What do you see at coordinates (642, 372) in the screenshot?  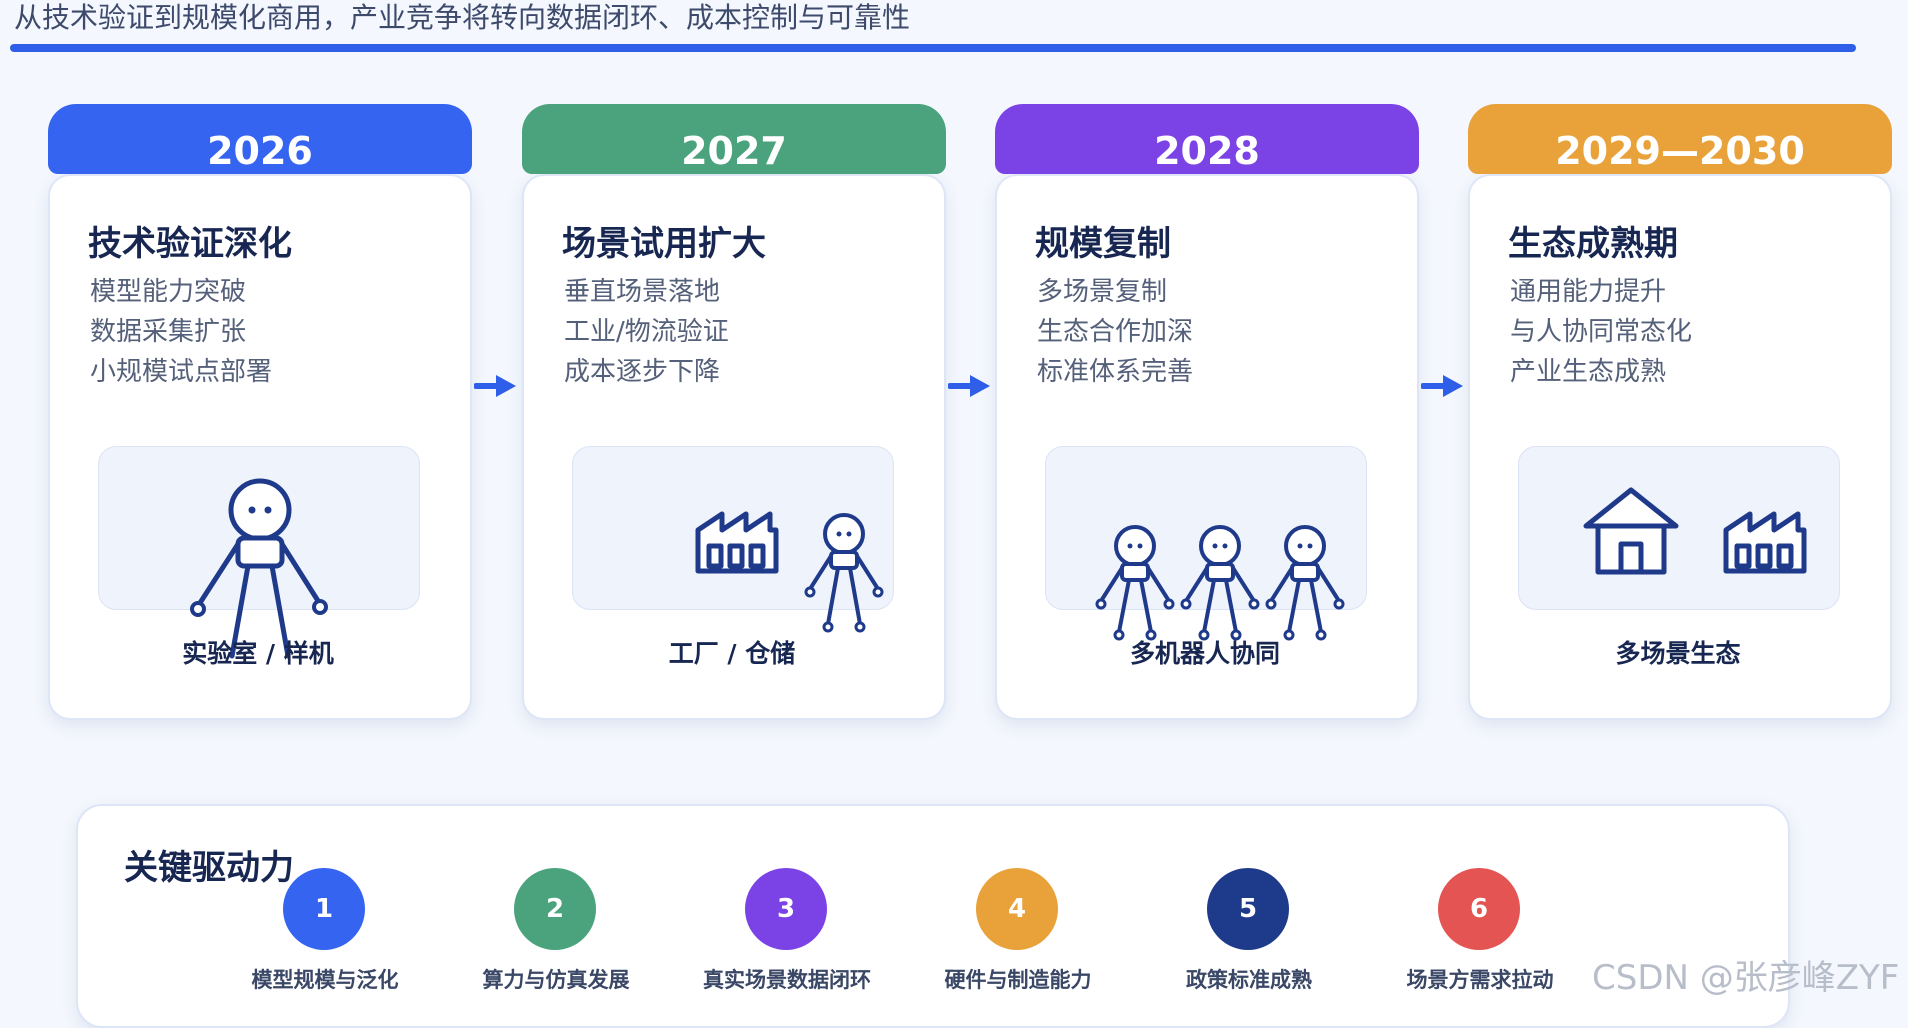 I see `stage-item: 成本逐步下降` at bounding box center [642, 372].